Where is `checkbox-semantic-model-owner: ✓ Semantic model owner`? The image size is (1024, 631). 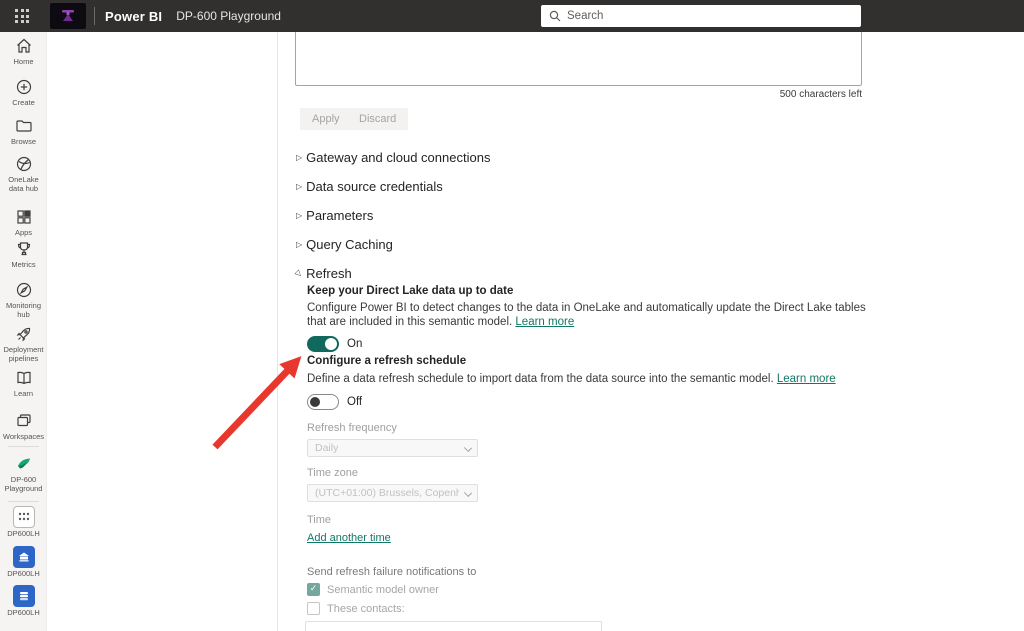
checkbox-semantic-model-owner: ✓ Semantic model owner is located at coordinates (373, 589).